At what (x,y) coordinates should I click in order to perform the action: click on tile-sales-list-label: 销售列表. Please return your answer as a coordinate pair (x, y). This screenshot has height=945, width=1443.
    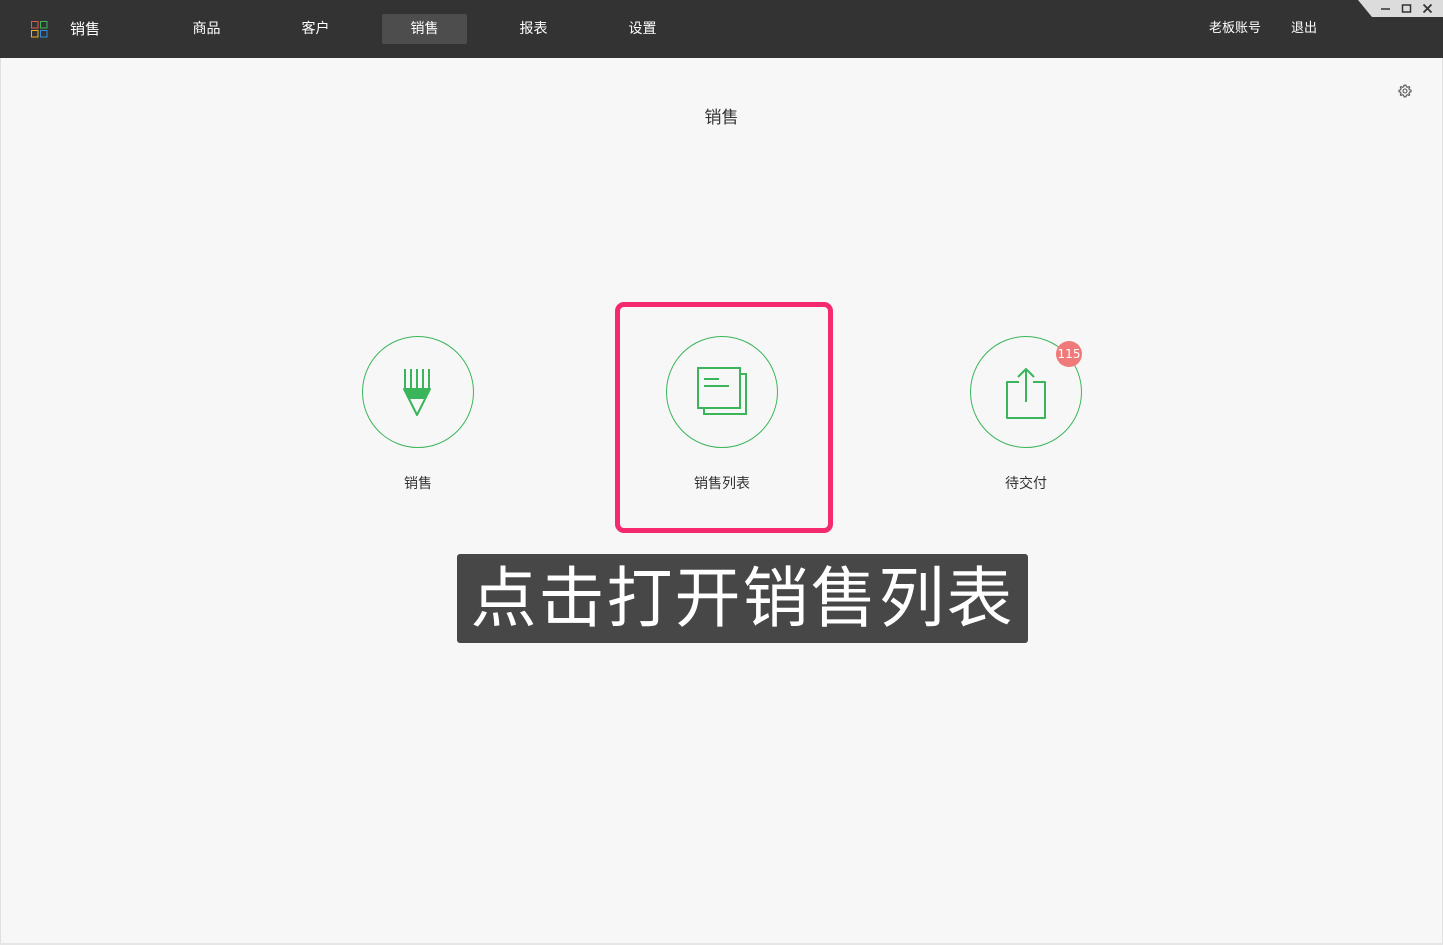
    Looking at the image, I should click on (722, 484).